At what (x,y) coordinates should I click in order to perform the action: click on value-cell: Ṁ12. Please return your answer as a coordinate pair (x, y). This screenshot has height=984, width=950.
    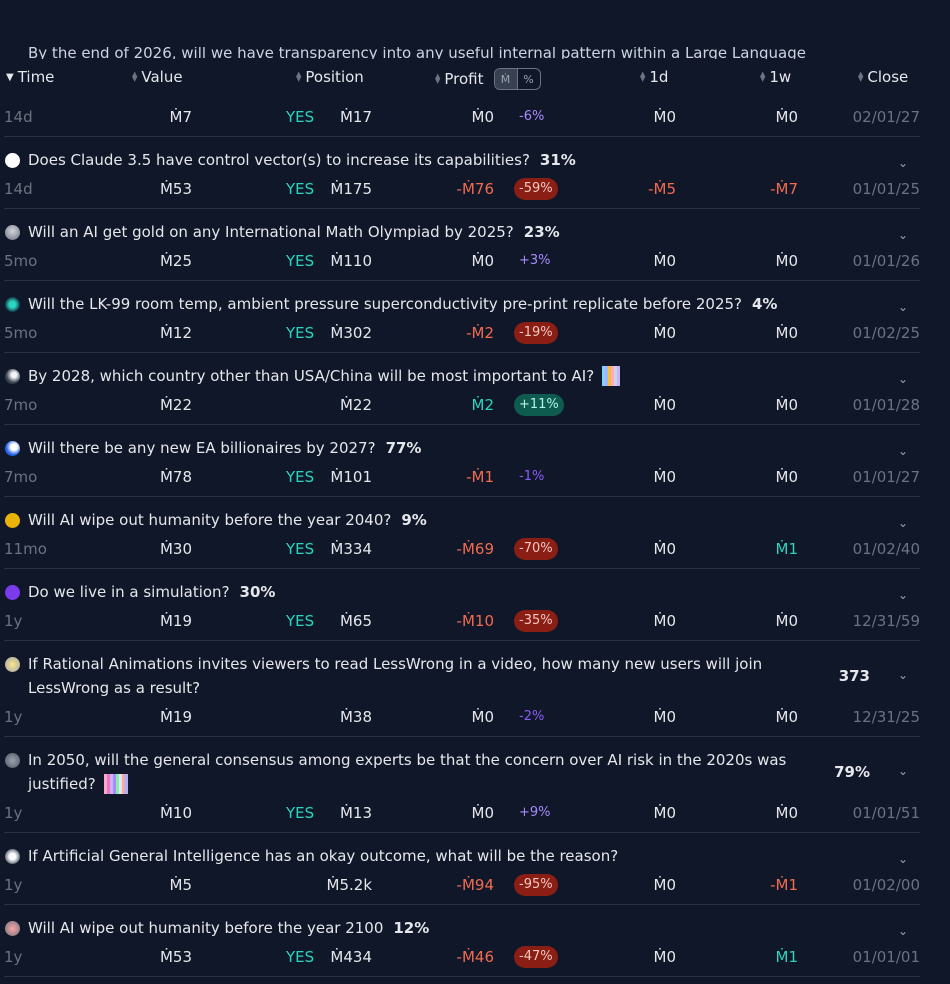
    Looking at the image, I should click on (175, 333).